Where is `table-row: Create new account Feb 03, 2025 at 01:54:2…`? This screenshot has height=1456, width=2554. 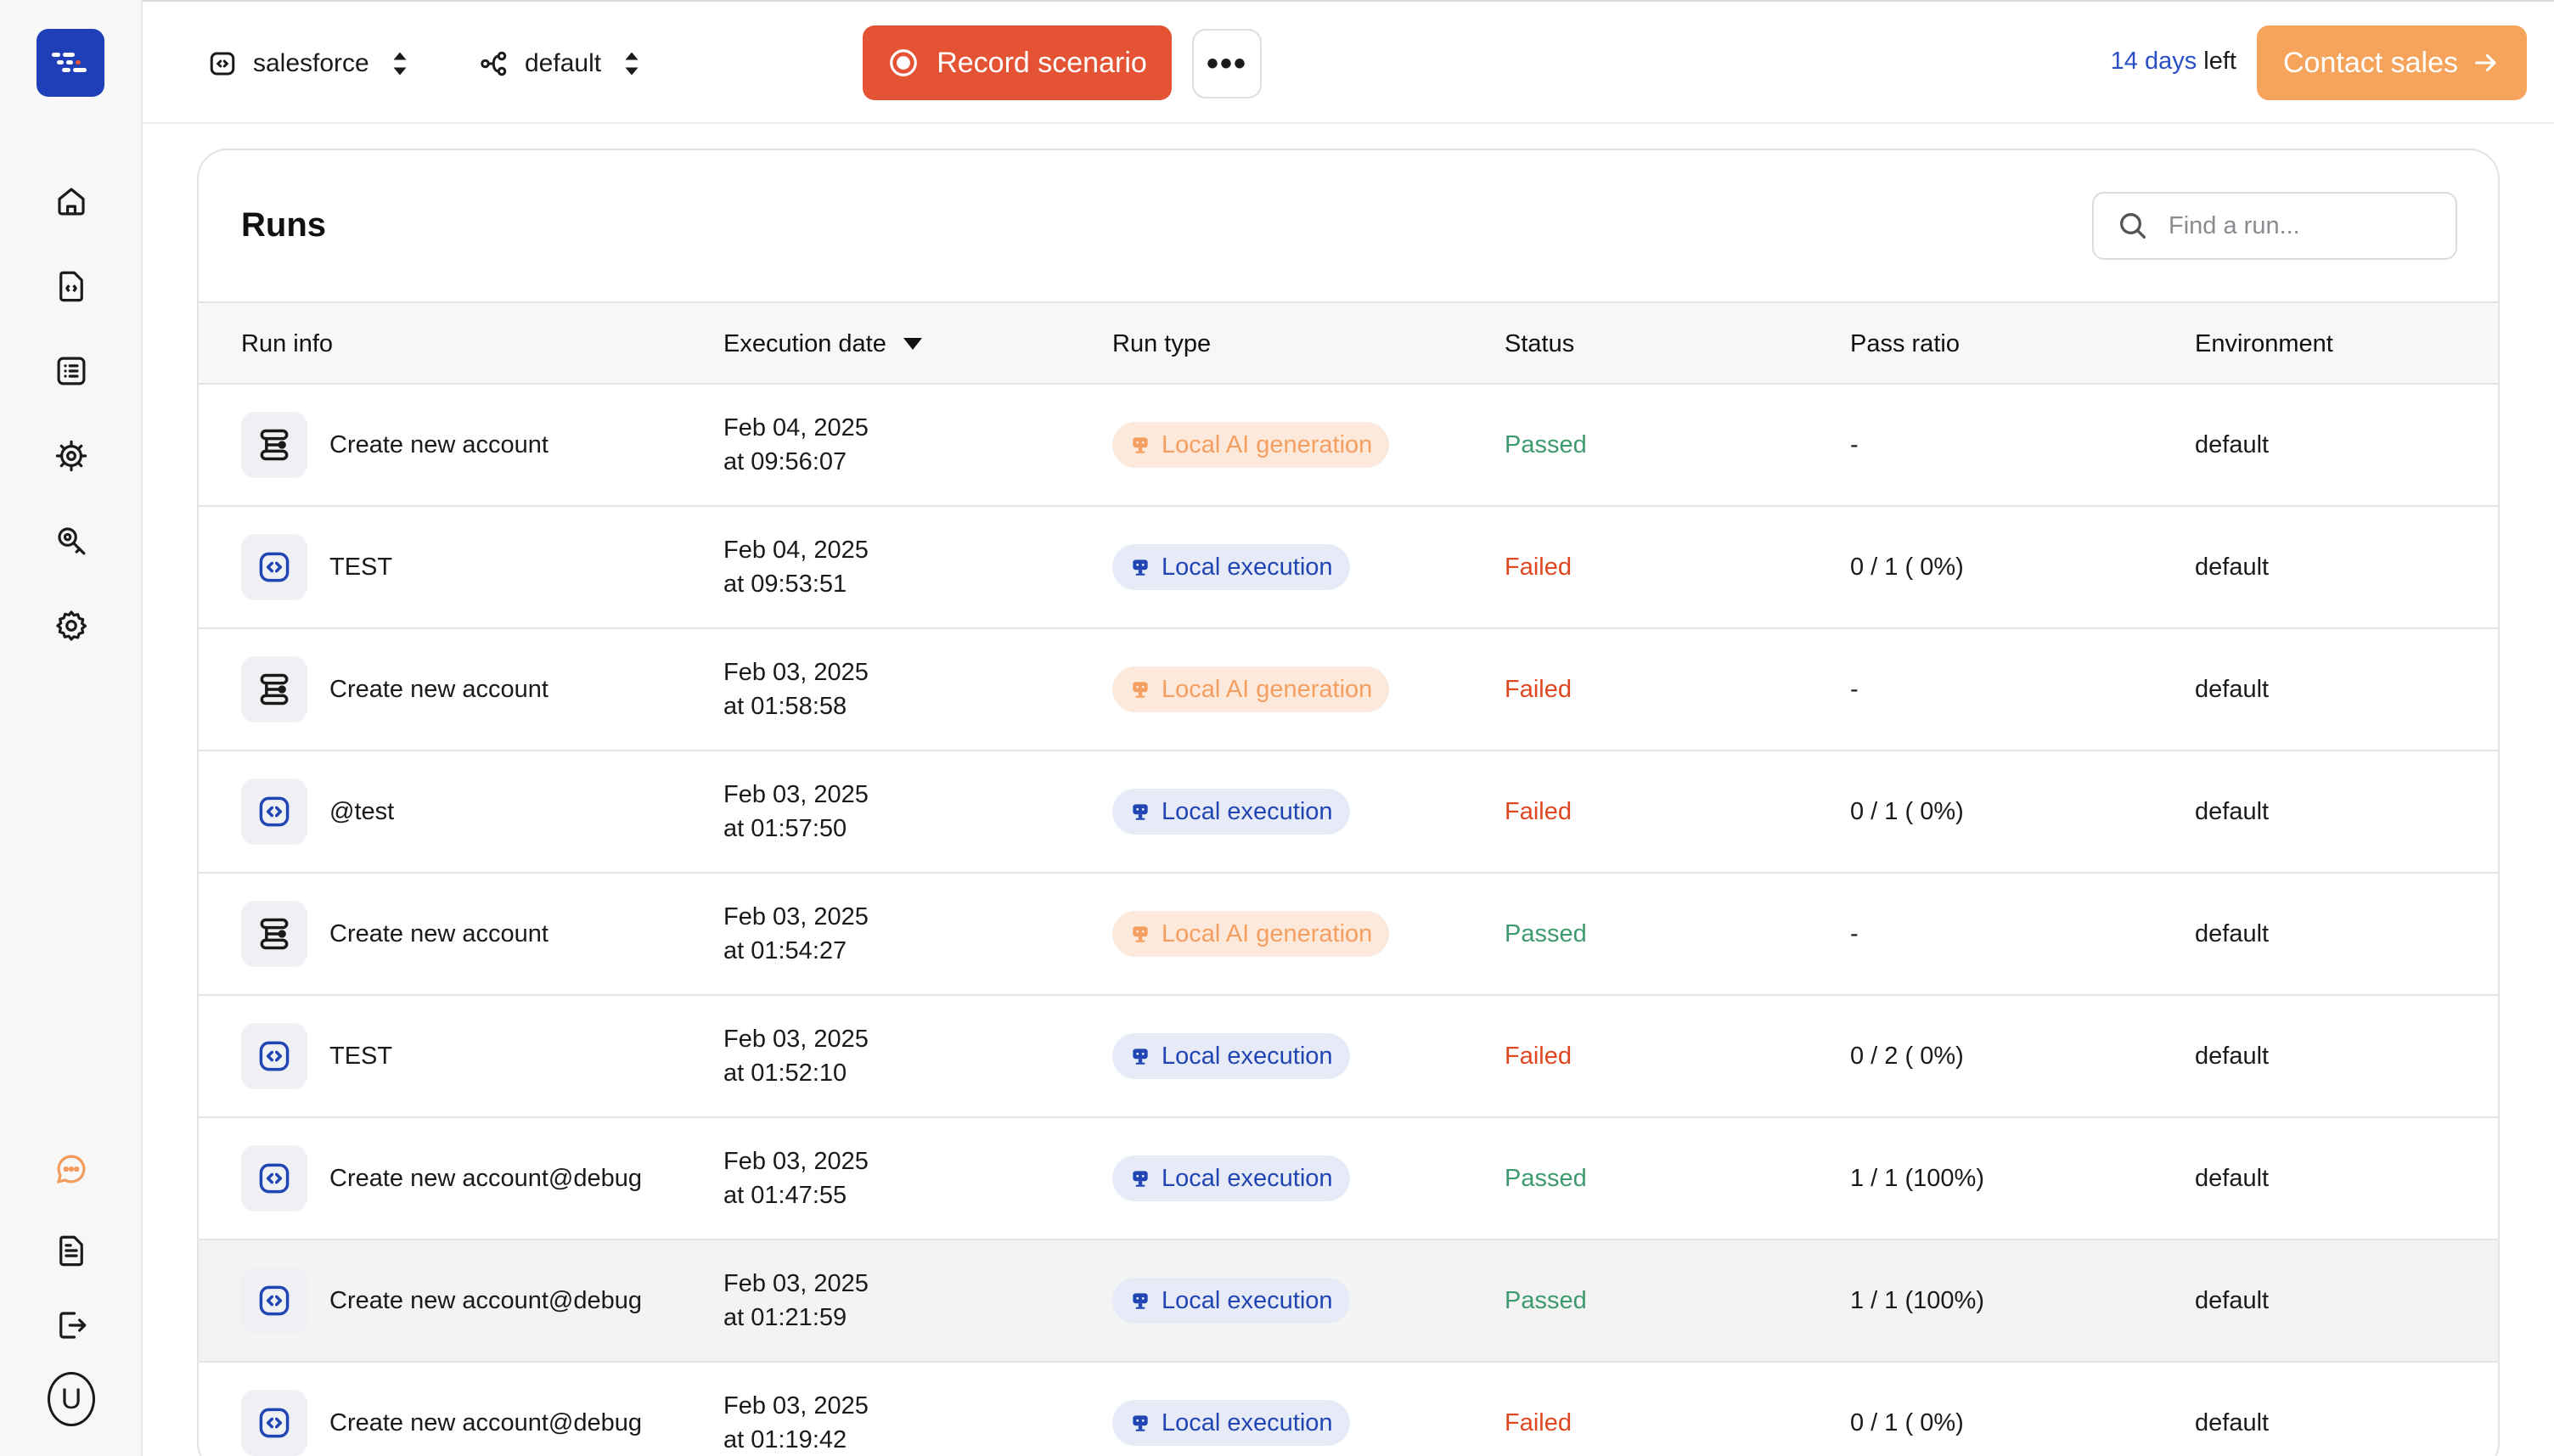 table-row: Create new account Feb 03, 2025 at 01:54:2… is located at coordinates (1348, 935).